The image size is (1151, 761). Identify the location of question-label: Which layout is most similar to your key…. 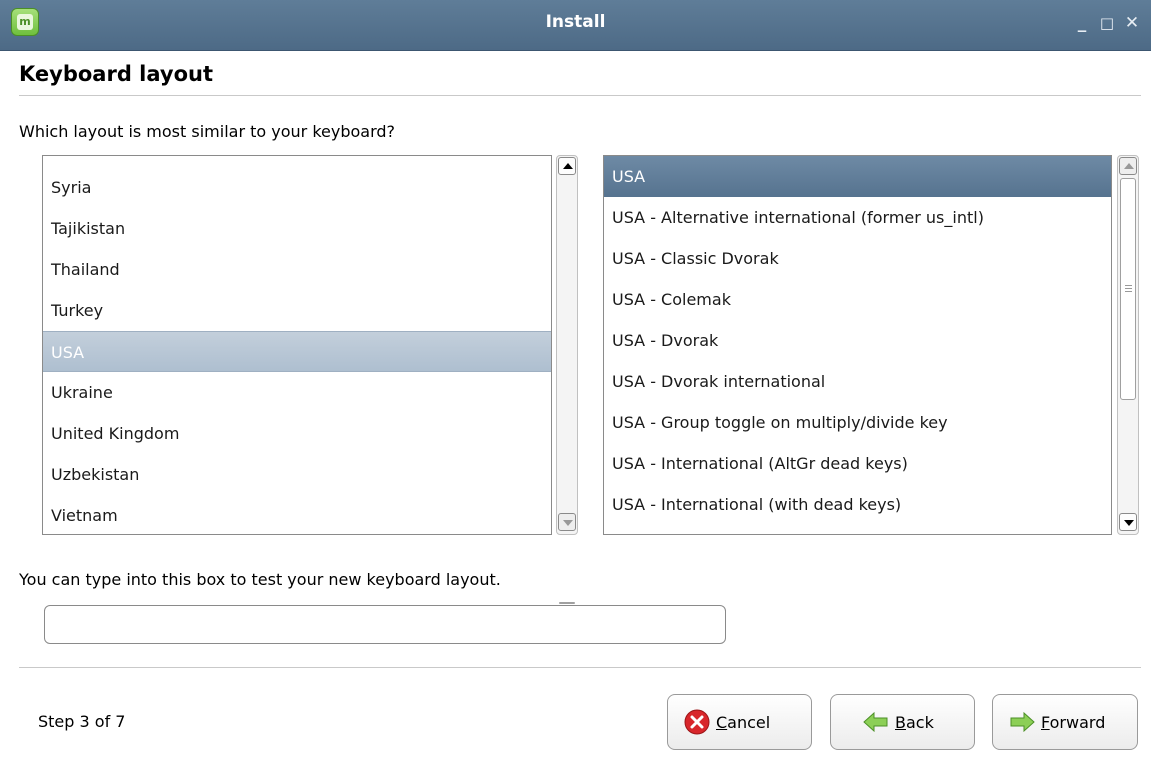
(207, 131).